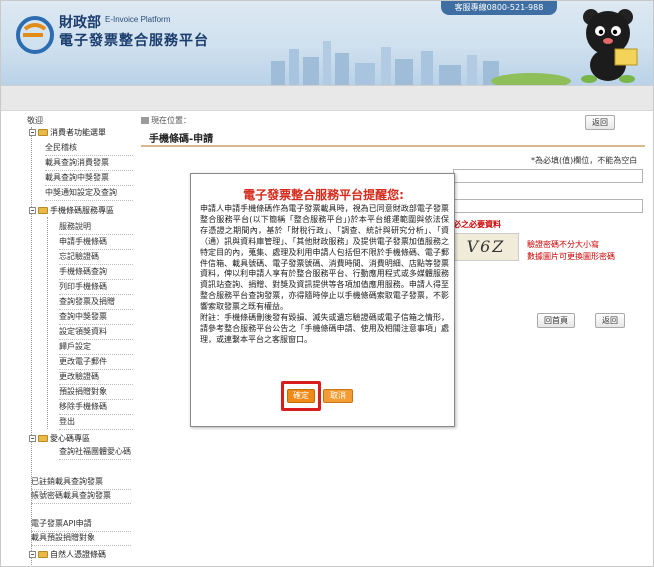 The width and height of the screenshot is (654, 567). Describe the element at coordinates (67, 132) in the screenshot. I see `sidebar-section-consumer: 消費者功能選單` at that location.